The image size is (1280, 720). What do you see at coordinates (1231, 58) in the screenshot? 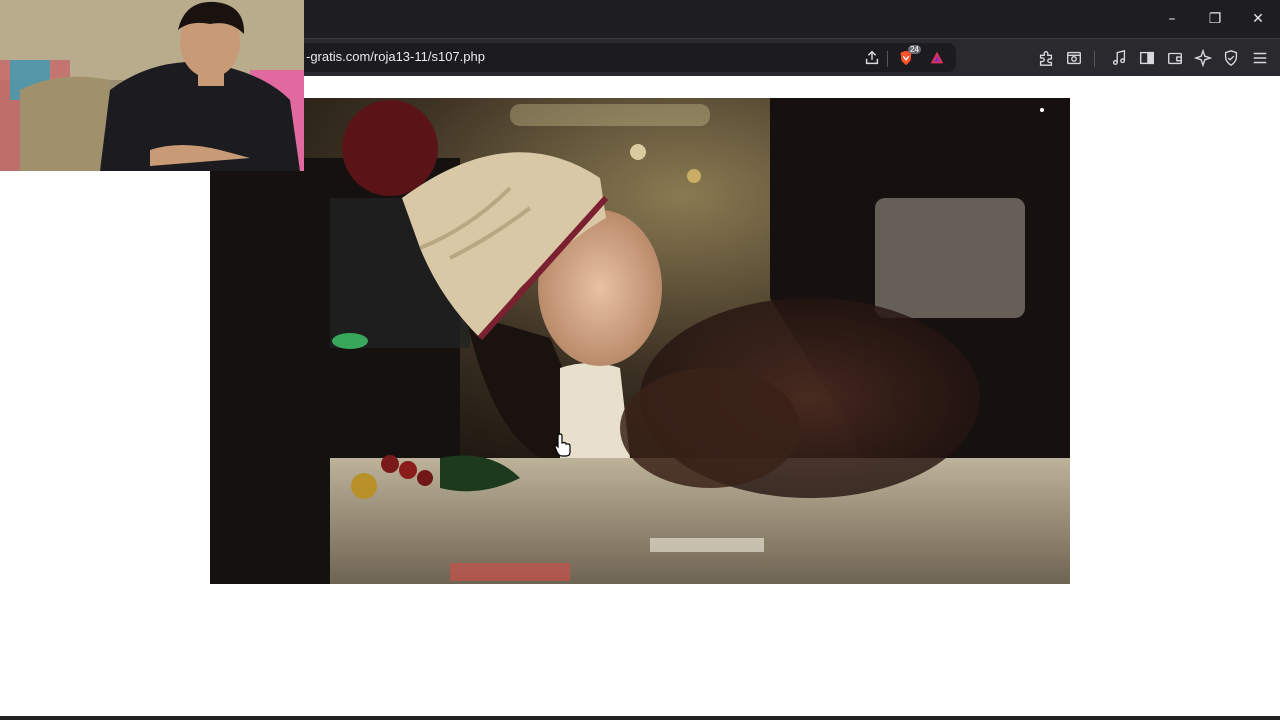
I see `vpn-icon` at bounding box center [1231, 58].